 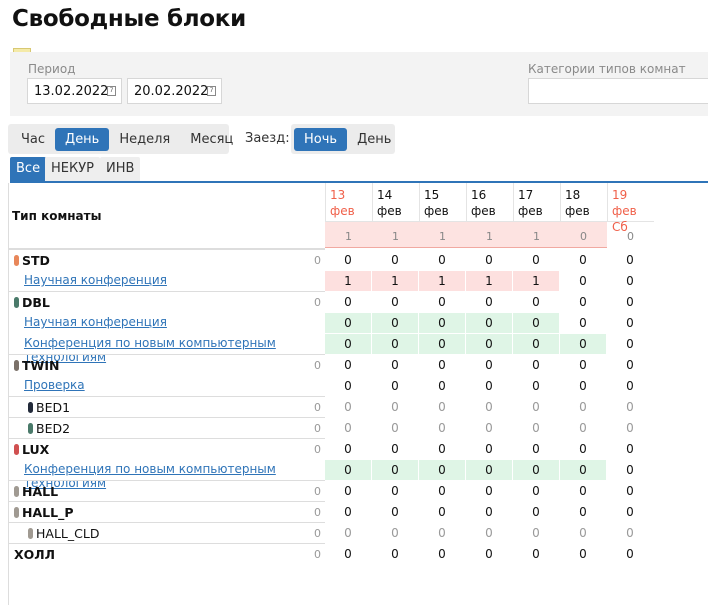 What do you see at coordinates (618, 91) in the screenshot?
I see `categories-select` at bounding box center [618, 91].